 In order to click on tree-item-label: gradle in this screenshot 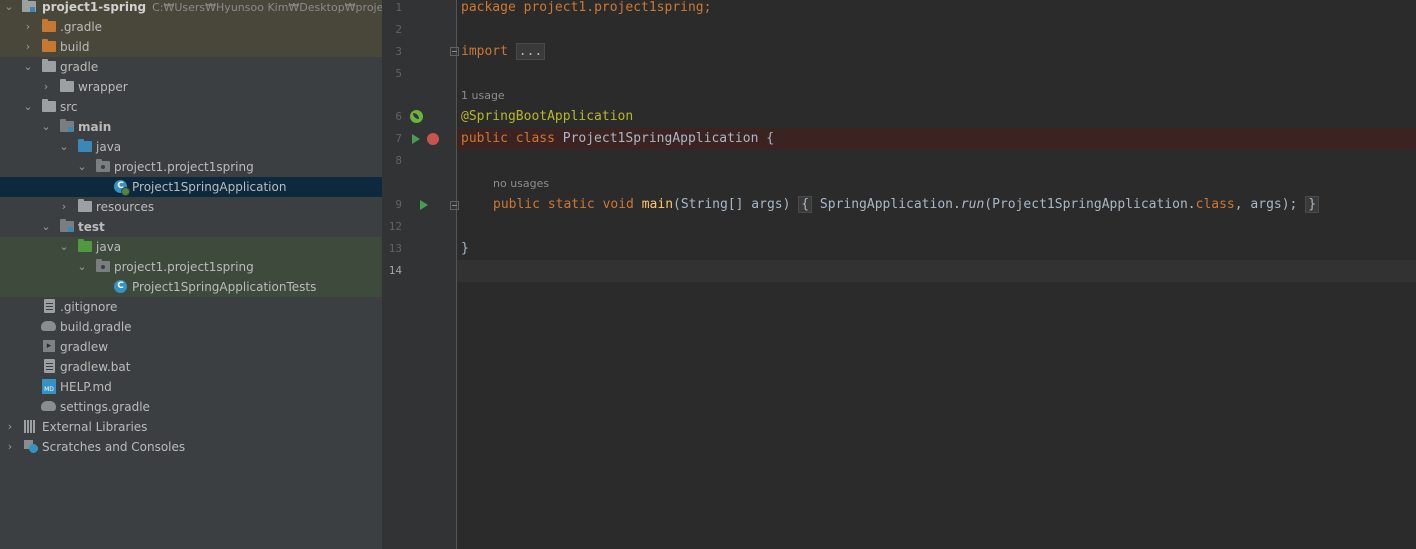, I will do `click(79, 67)`.